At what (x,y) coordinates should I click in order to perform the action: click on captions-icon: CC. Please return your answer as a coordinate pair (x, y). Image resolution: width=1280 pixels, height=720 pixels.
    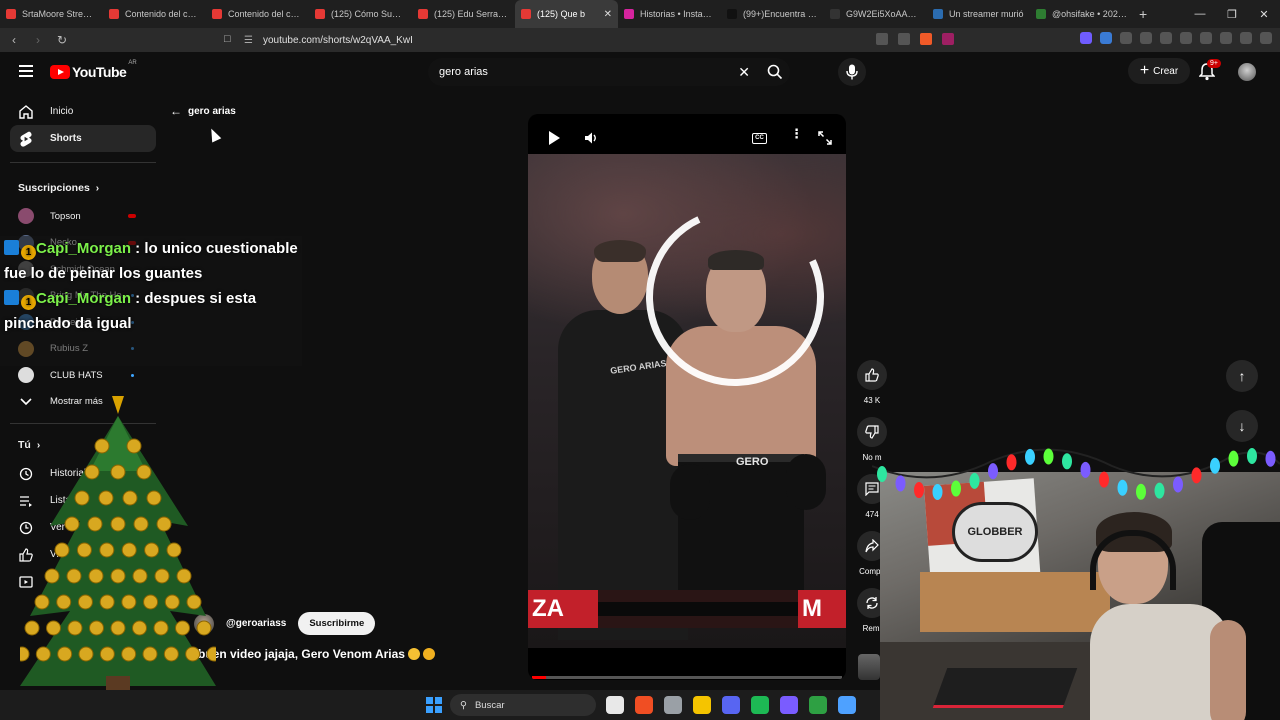
    Looking at the image, I should click on (759, 138).